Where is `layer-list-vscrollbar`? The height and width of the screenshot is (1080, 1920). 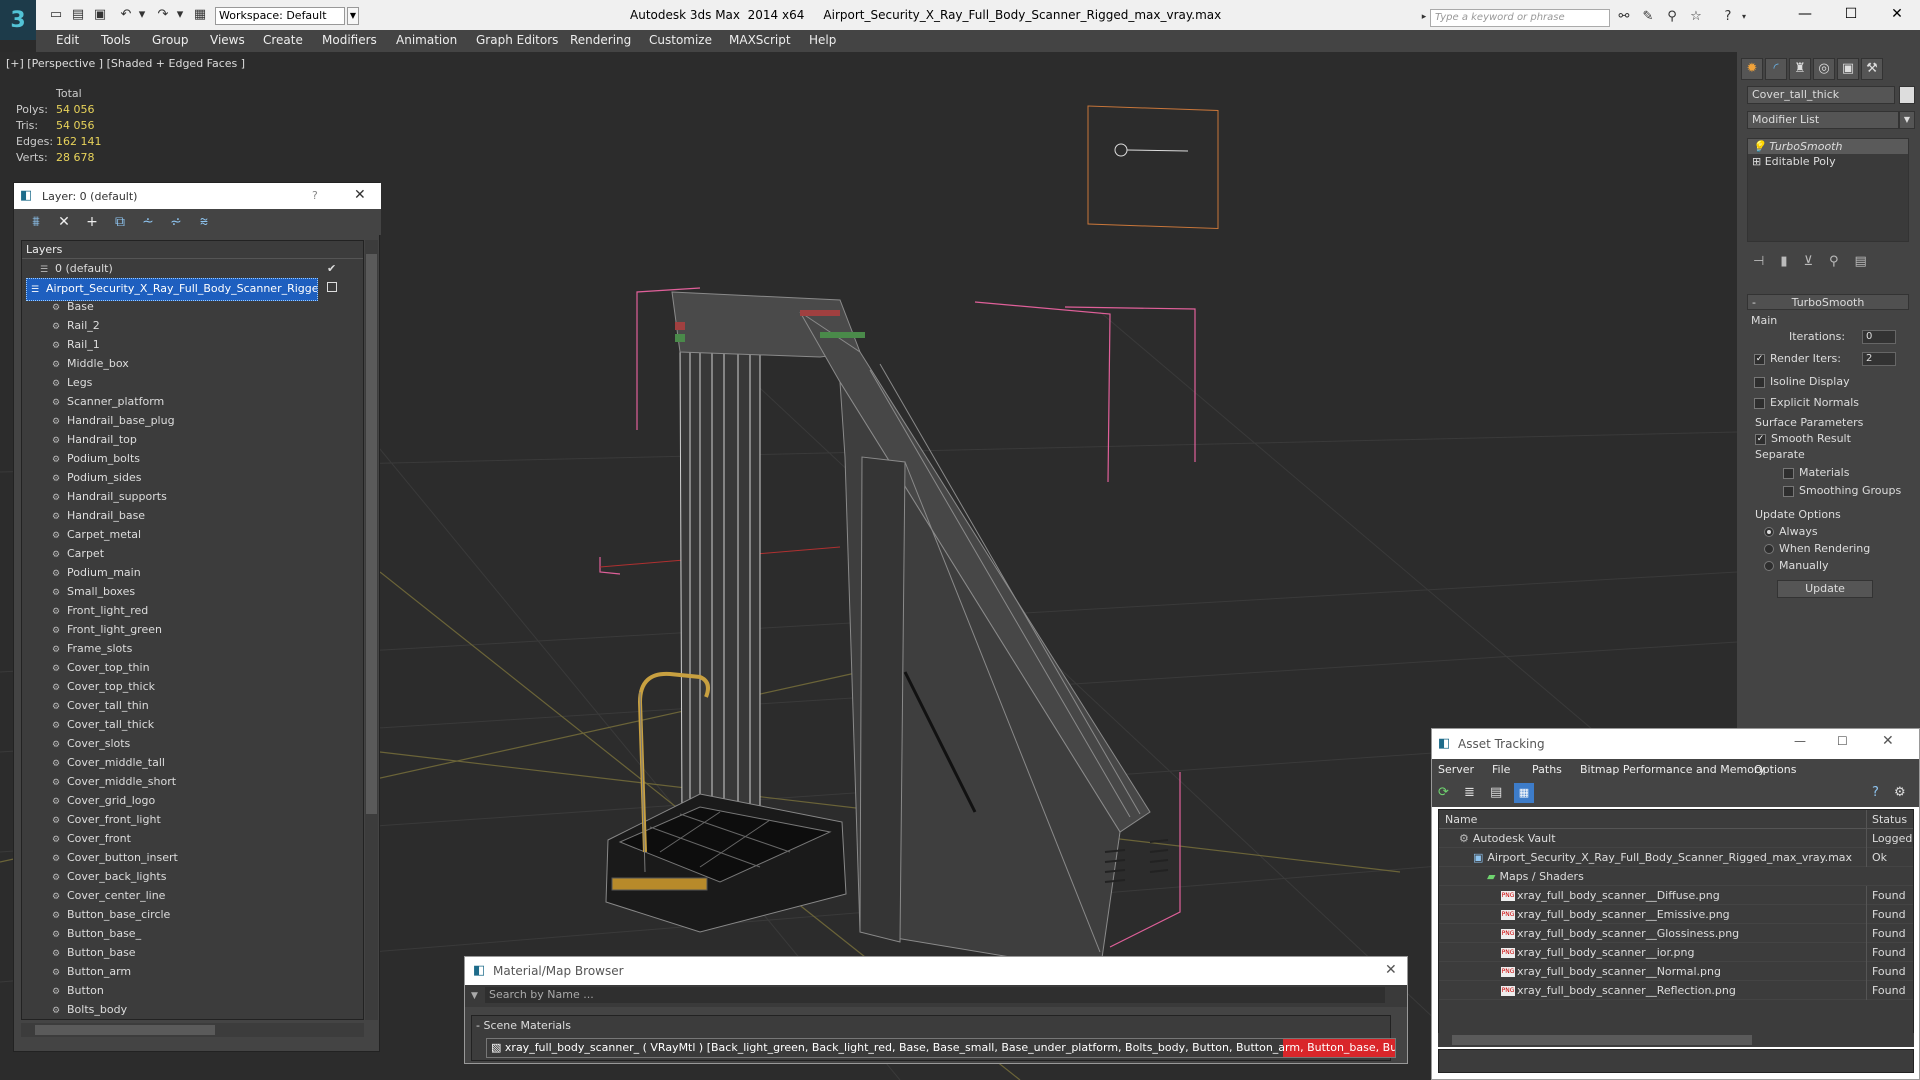 layer-list-vscrollbar is located at coordinates (371, 630).